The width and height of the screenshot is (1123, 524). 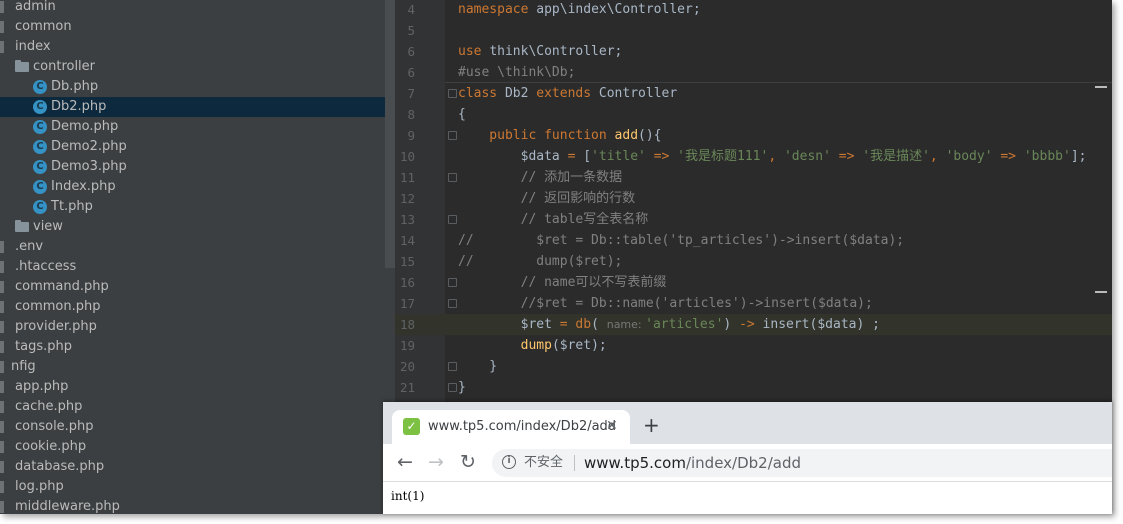 What do you see at coordinates (67, 506) in the screenshot?
I see `tree-item-label: middleware.php` at bounding box center [67, 506].